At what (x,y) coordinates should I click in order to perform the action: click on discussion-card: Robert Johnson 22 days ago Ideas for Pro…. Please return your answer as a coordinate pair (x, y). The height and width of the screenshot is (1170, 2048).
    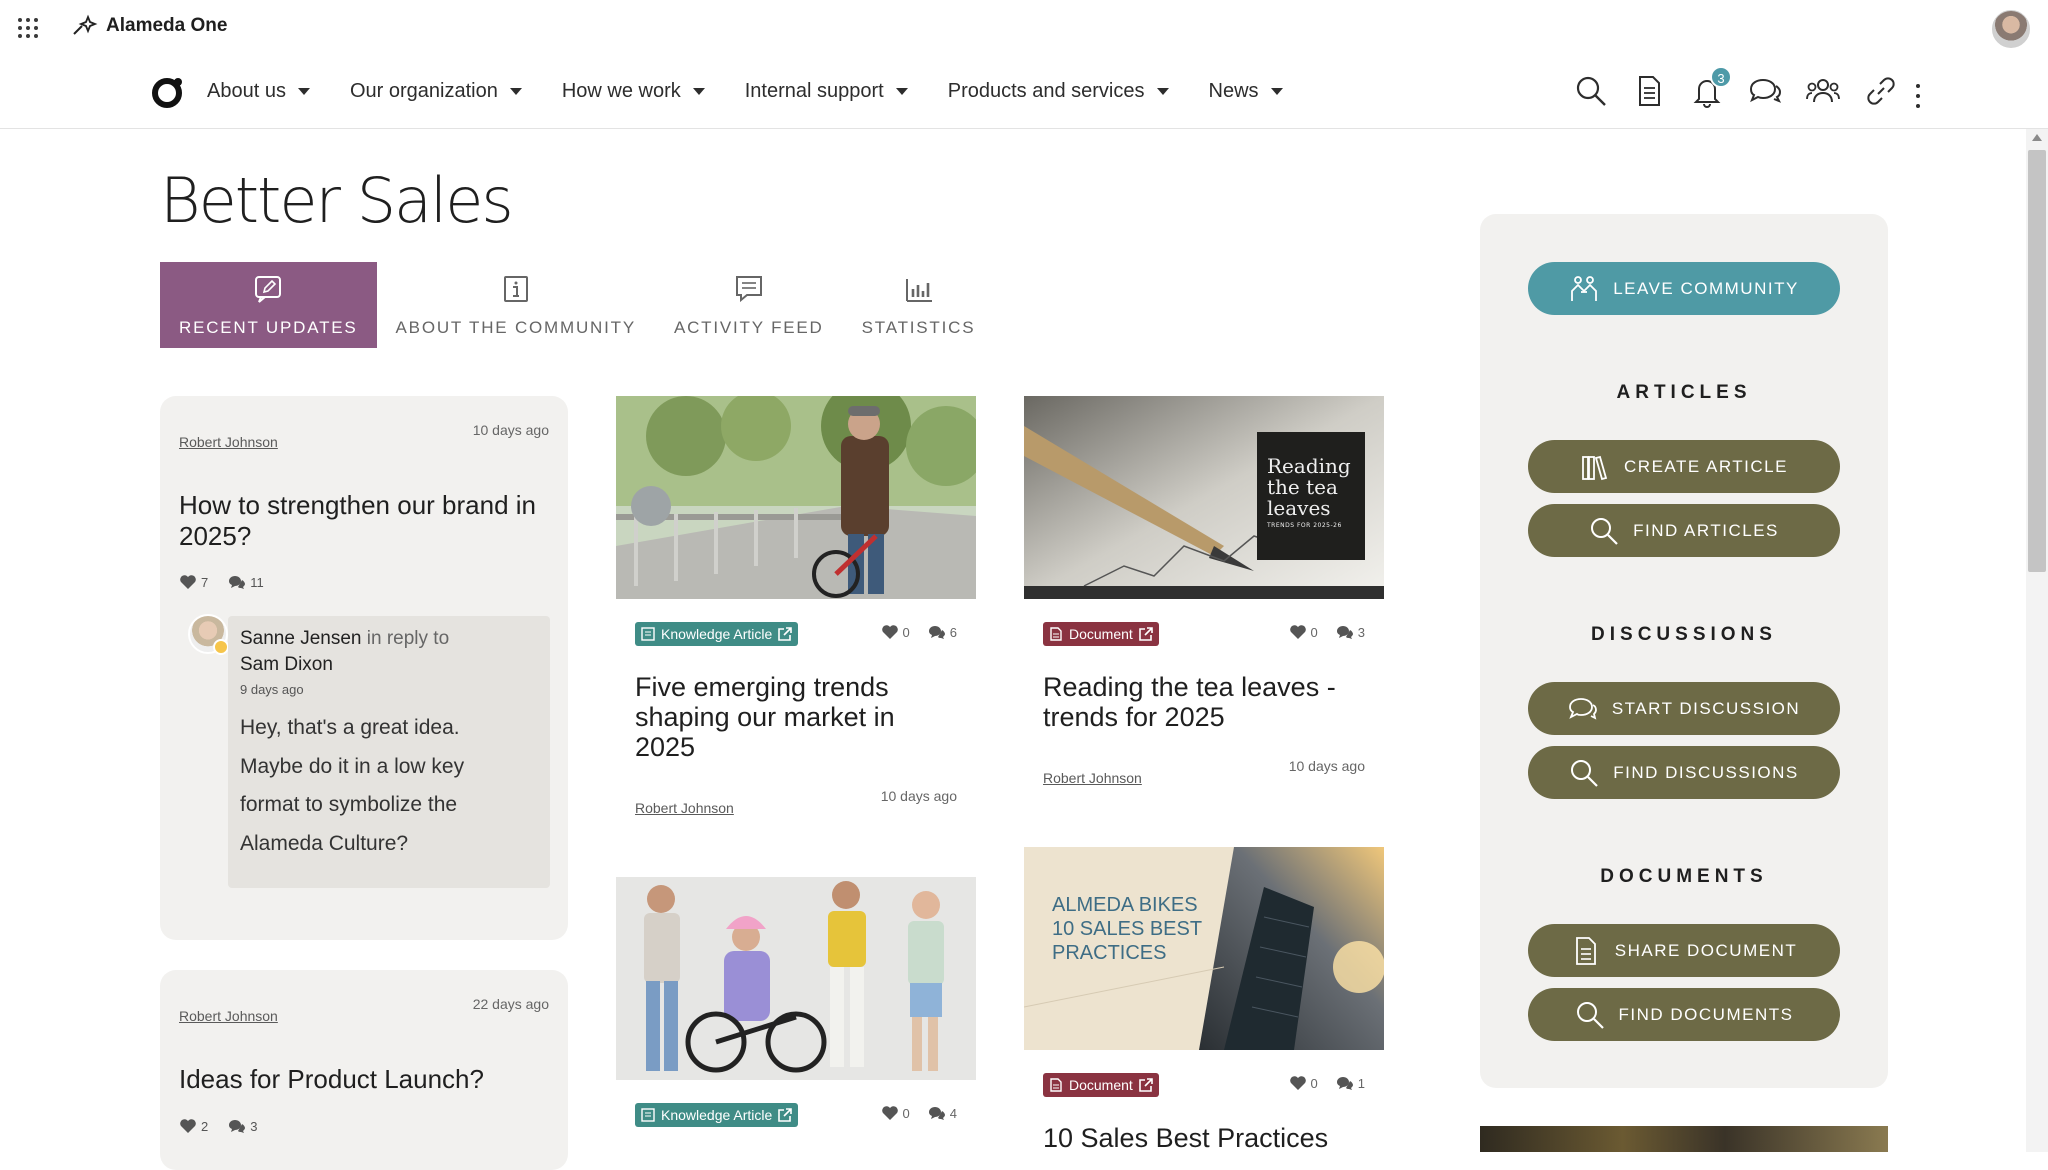
    Looking at the image, I should click on (364, 1070).